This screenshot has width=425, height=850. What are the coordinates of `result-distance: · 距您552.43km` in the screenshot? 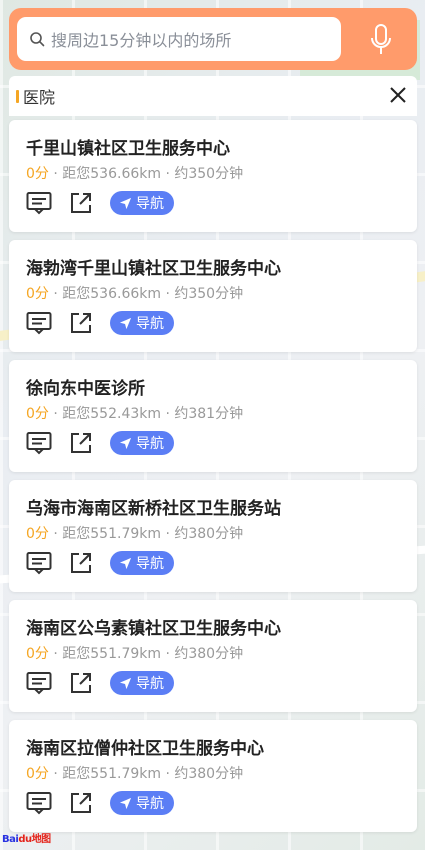 It's located at (107, 414).